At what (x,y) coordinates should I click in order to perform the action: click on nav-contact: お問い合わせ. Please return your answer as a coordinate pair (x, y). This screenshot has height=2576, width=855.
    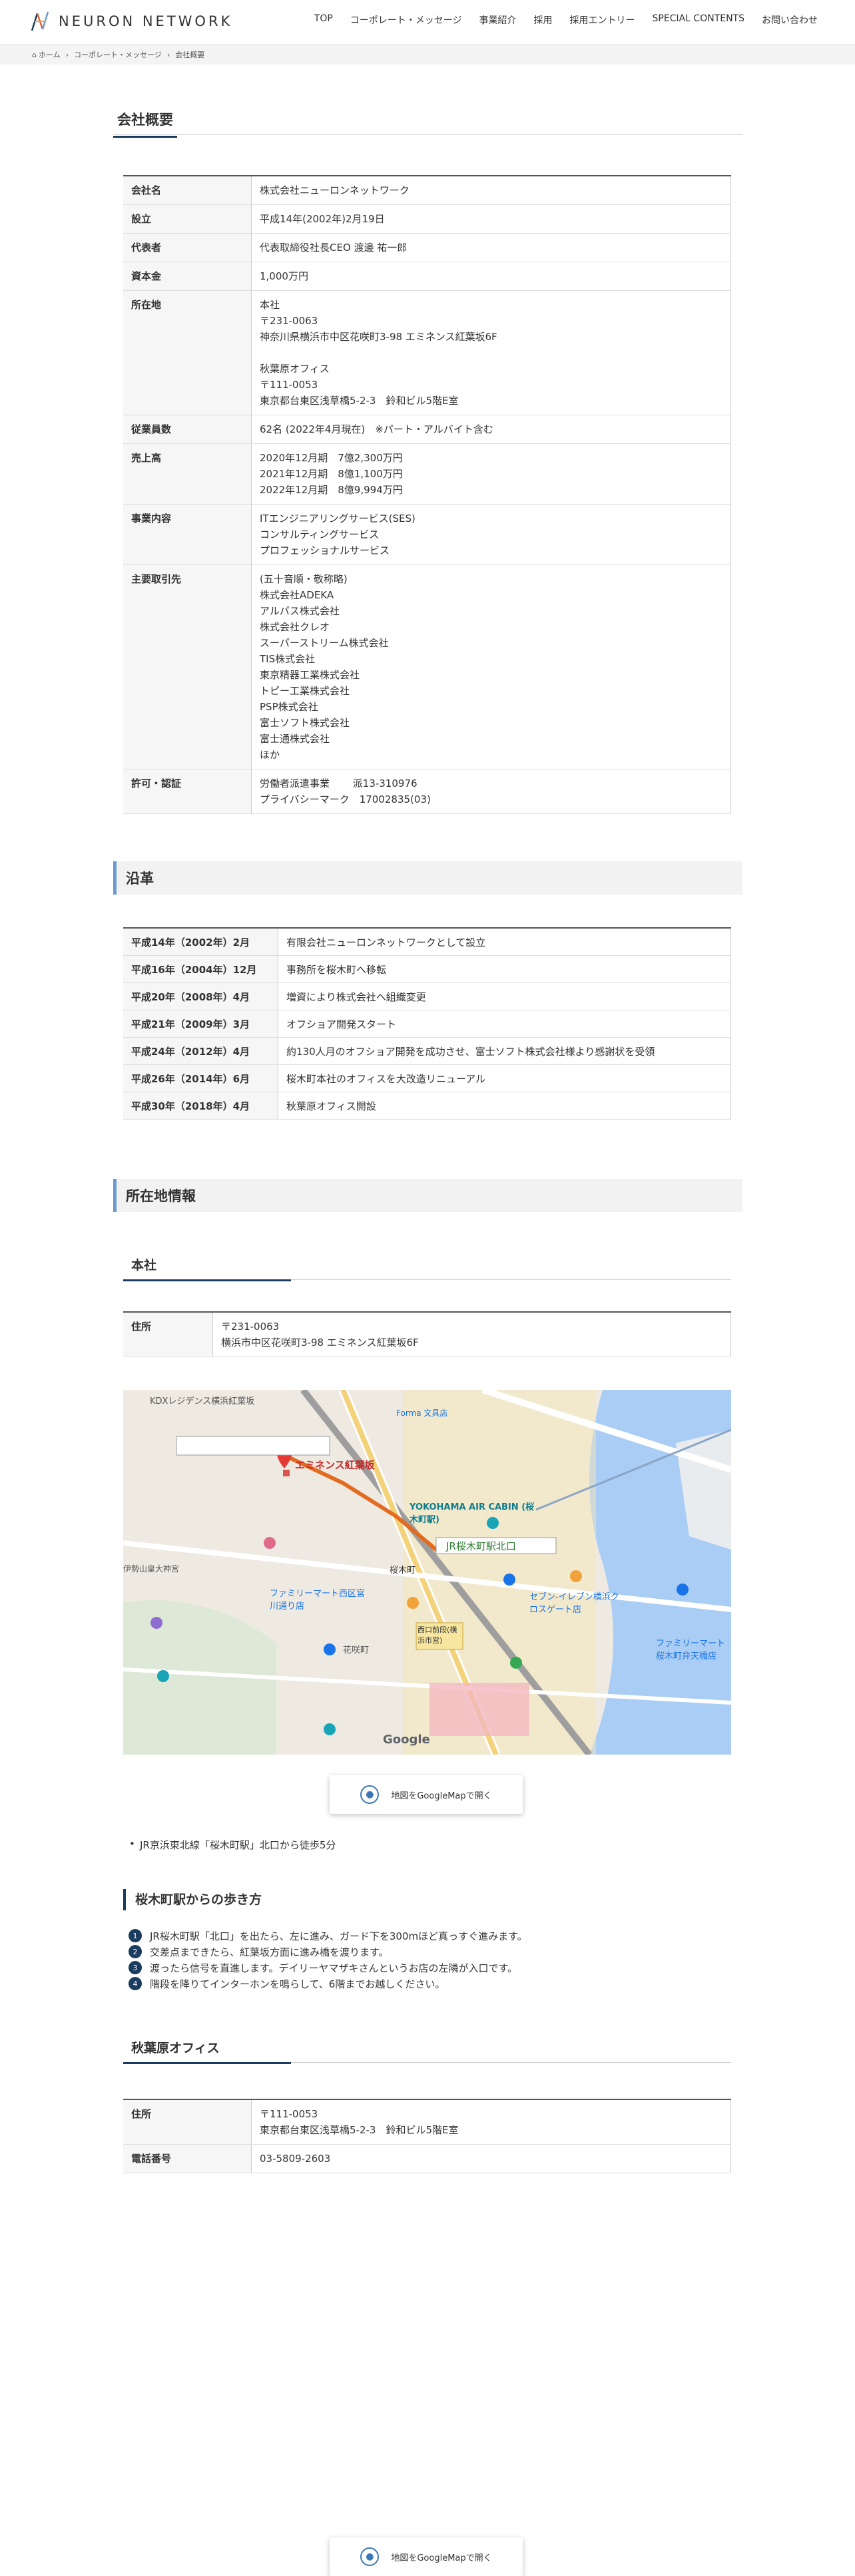
    Looking at the image, I should click on (790, 20).